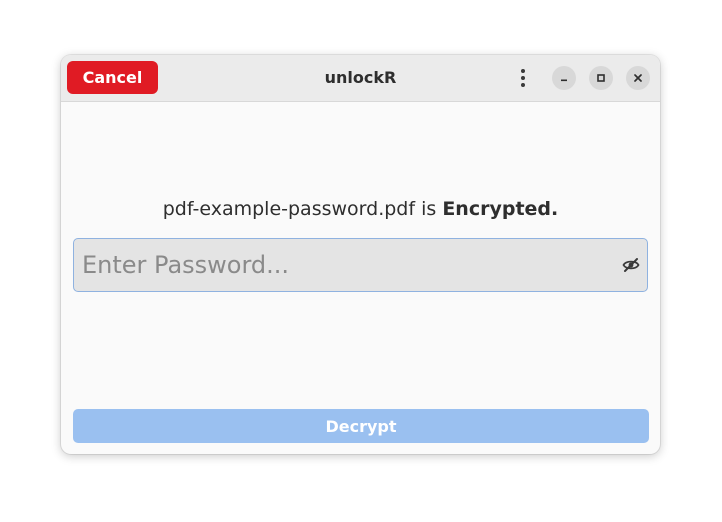 The width and height of the screenshot is (722, 522). I want to click on encryption-status: pdf-example-password.pdf is Encrypted., so click(360, 209).